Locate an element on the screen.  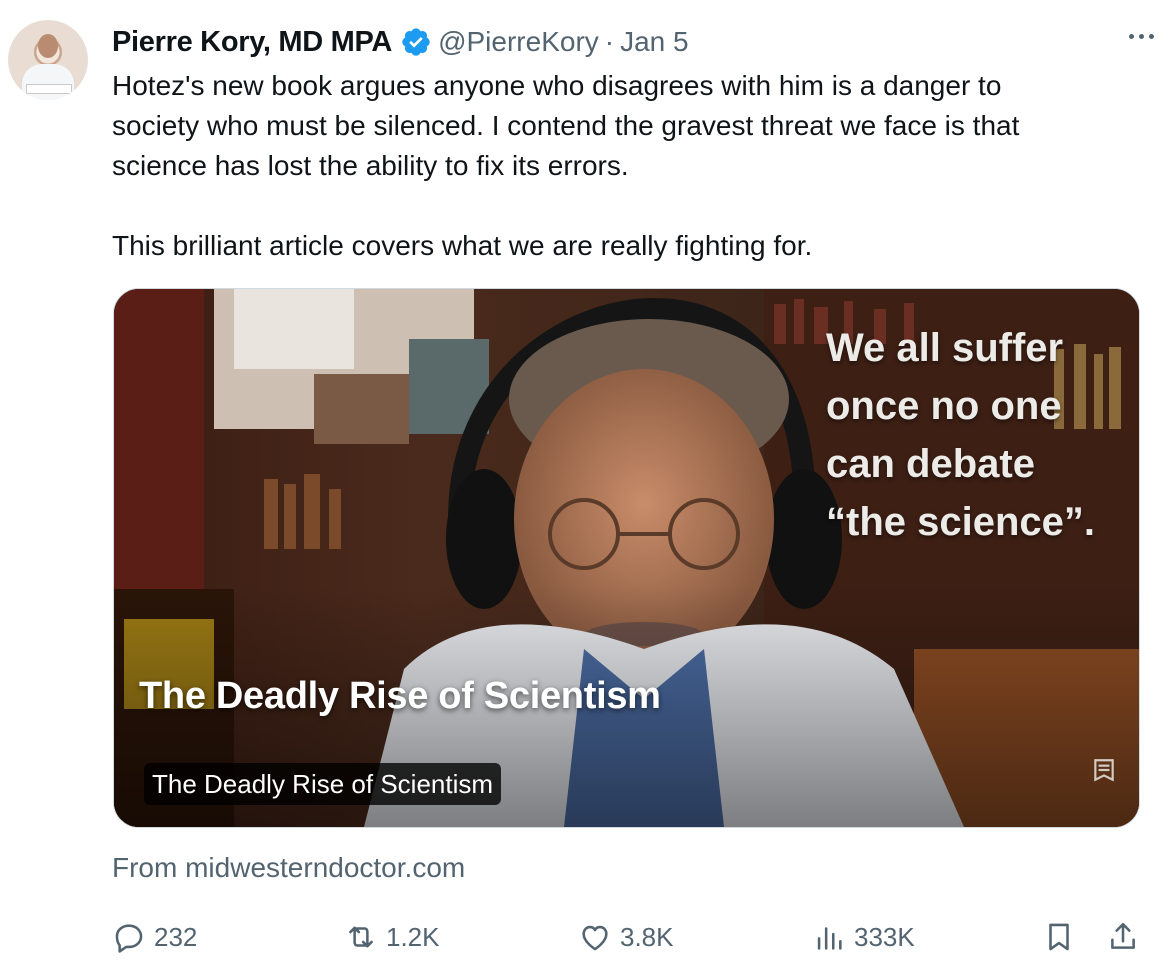
repost-button: 1.2K is located at coordinates (392, 937).